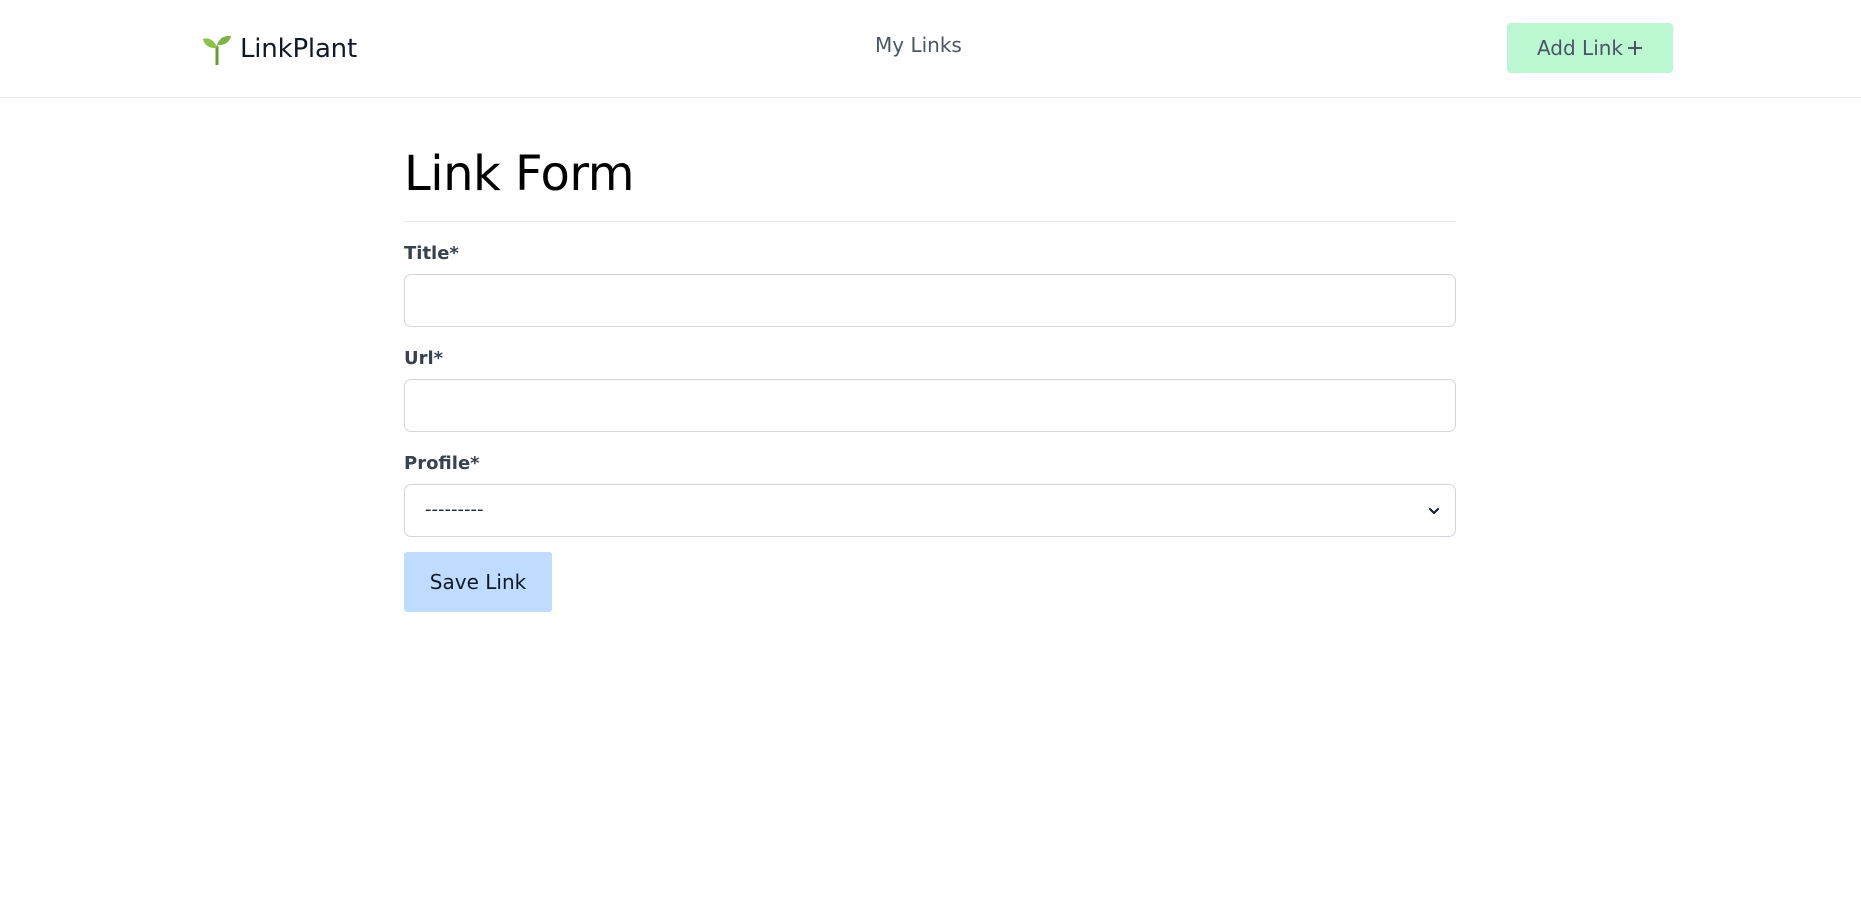  What do you see at coordinates (454, 509) in the screenshot?
I see `profile-selected-value: ---------` at bounding box center [454, 509].